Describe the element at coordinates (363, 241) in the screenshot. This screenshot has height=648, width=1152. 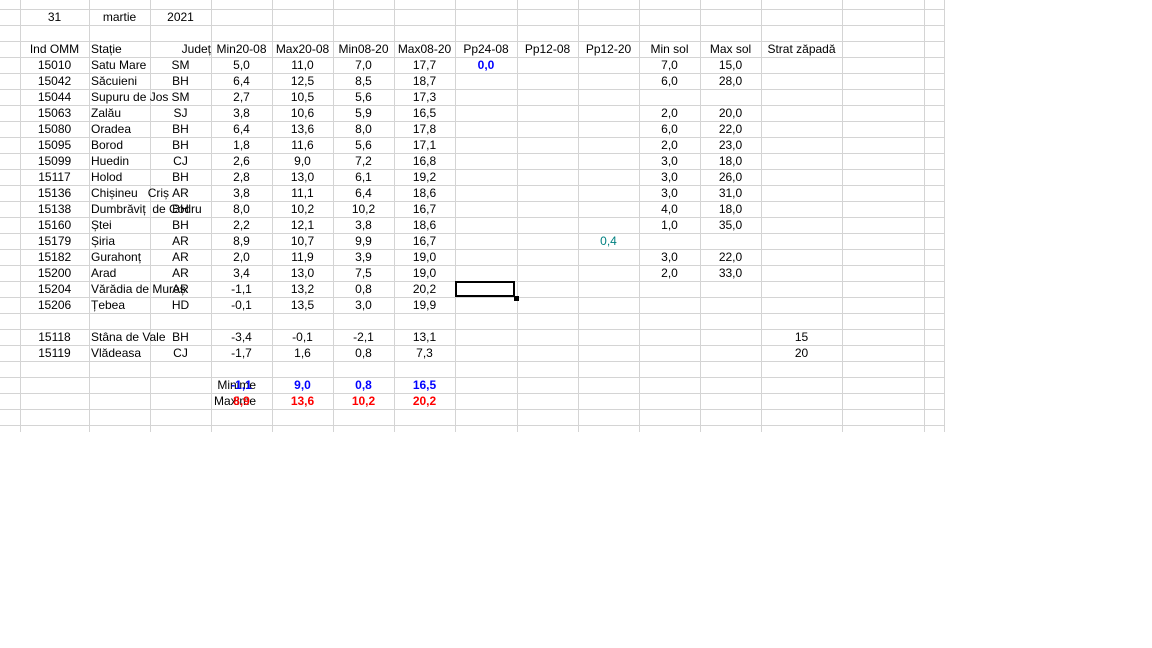
I see `table-cell-min08-20: 9,9` at that location.